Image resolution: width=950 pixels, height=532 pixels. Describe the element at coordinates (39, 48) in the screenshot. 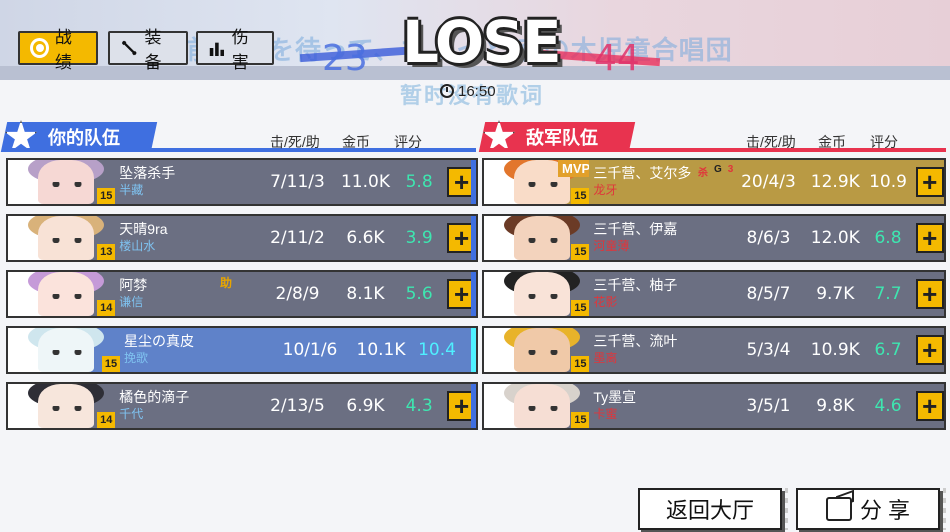

I see `ring-icon` at that location.